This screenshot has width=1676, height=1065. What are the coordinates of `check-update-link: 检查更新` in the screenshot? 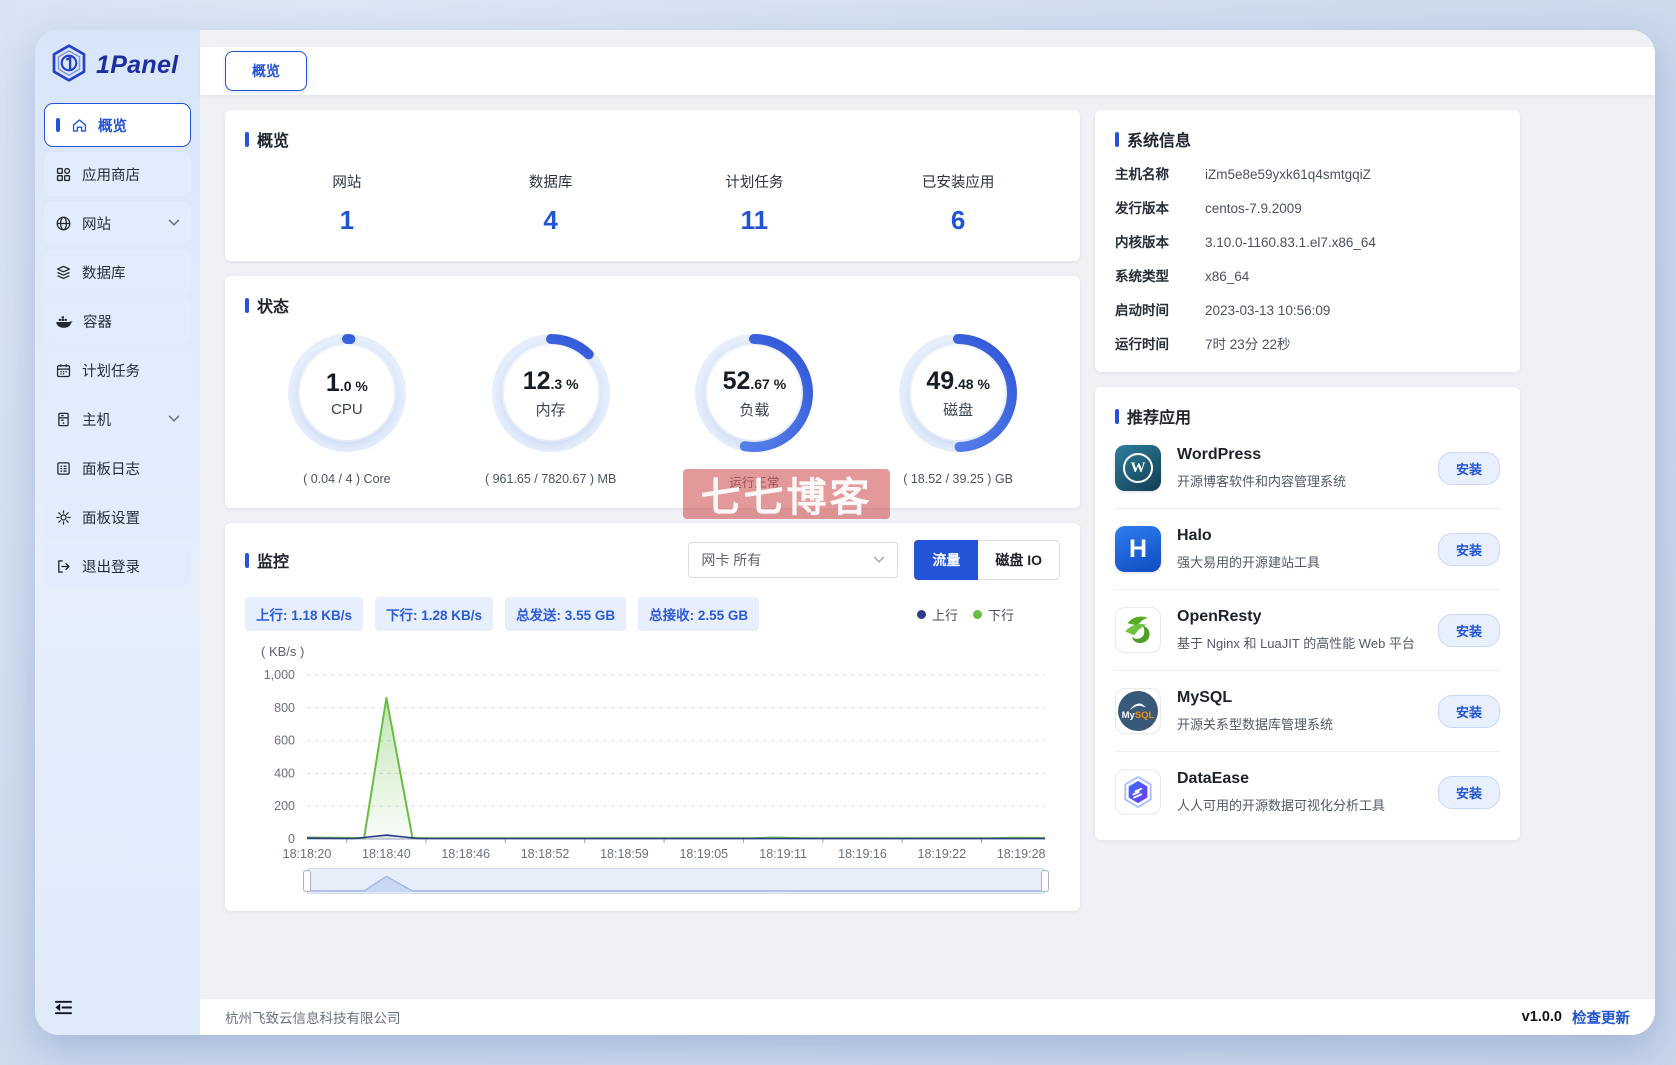 It's located at (1601, 1017).